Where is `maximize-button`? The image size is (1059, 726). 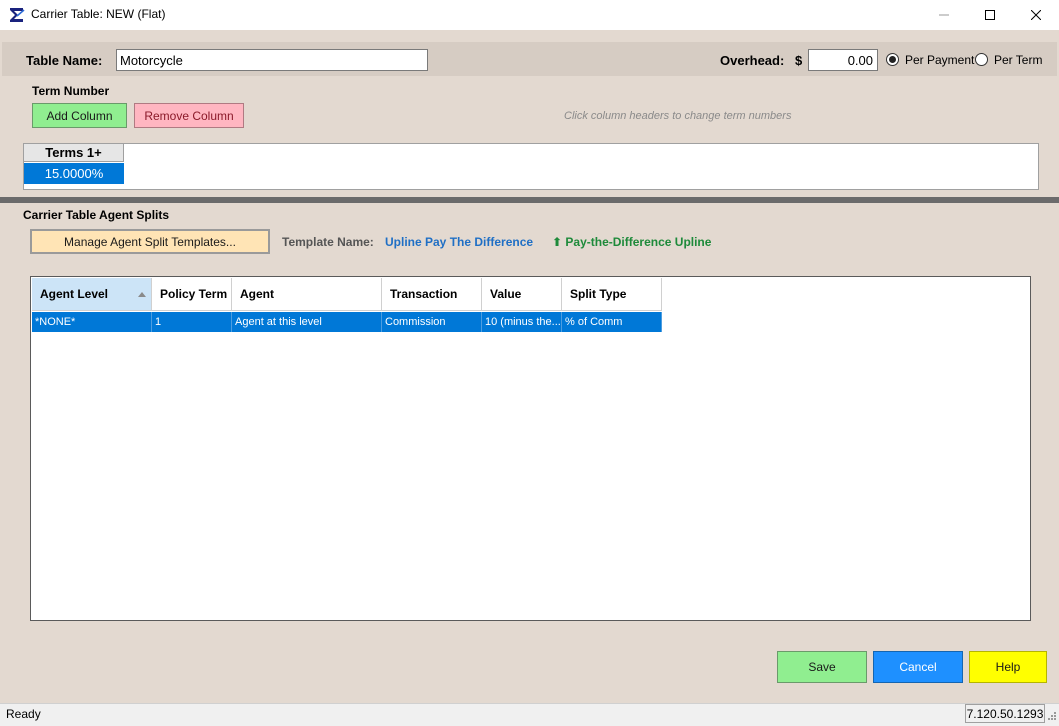
maximize-button is located at coordinates (990, 15).